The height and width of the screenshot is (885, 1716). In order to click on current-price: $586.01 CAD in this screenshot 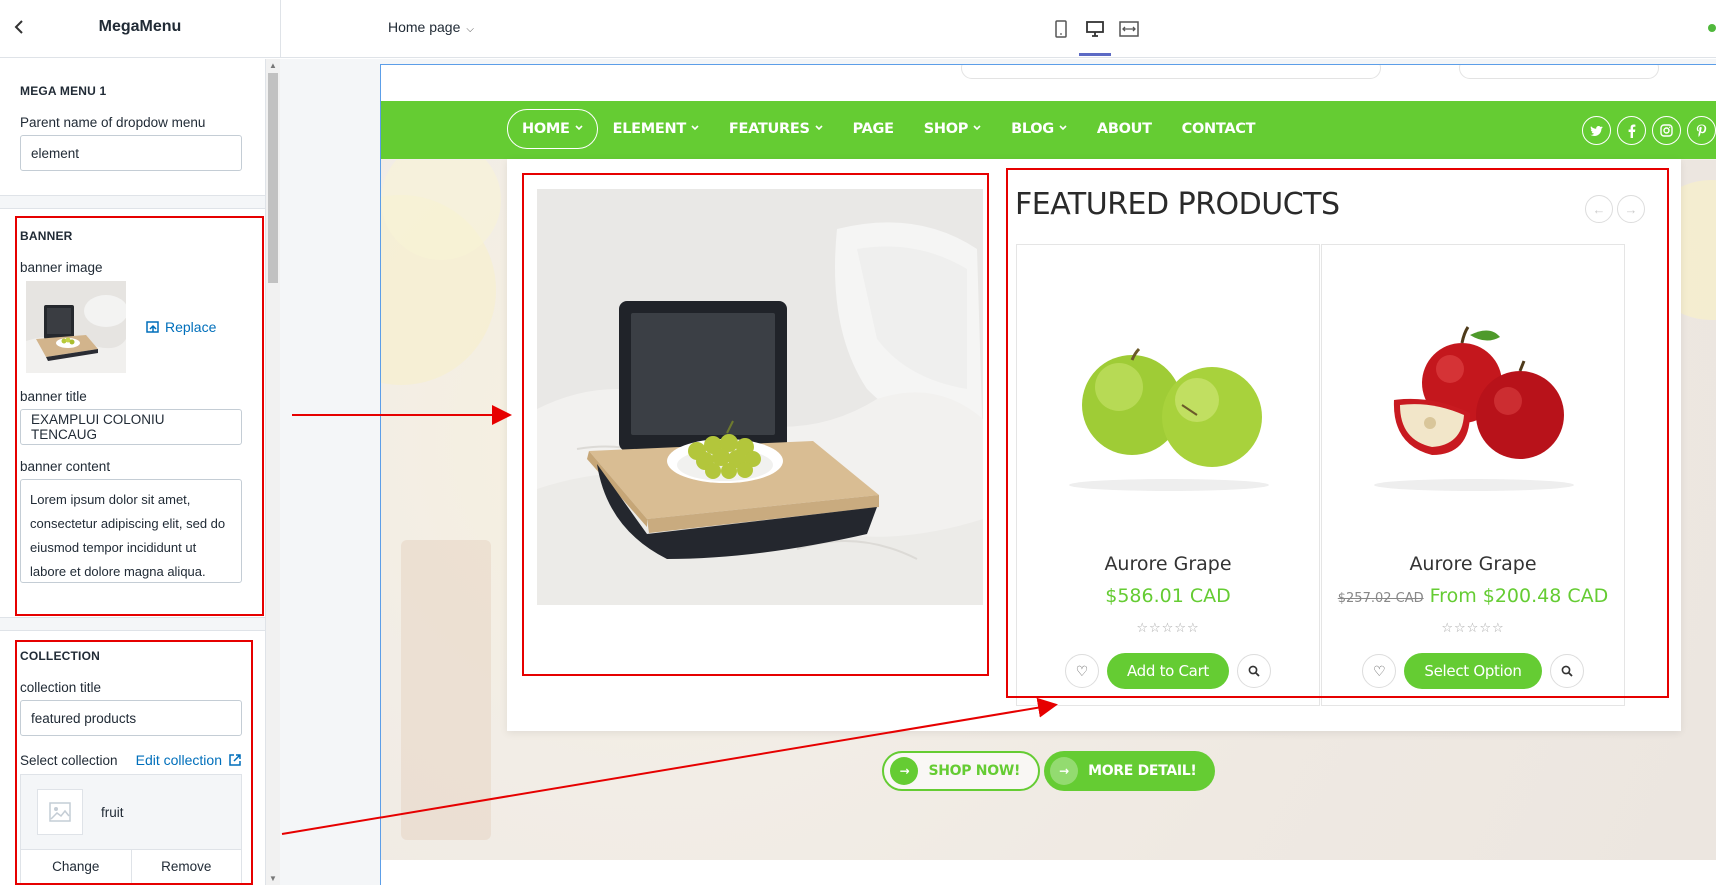, I will do `click(1168, 596)`.